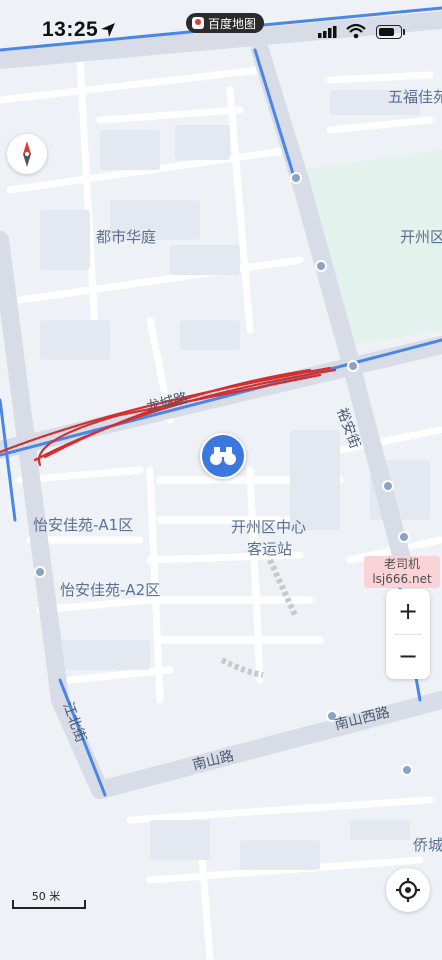  Describe the element at coordinates (70, 29) in the screenshot. I see `status-time: 13:25` at that location.